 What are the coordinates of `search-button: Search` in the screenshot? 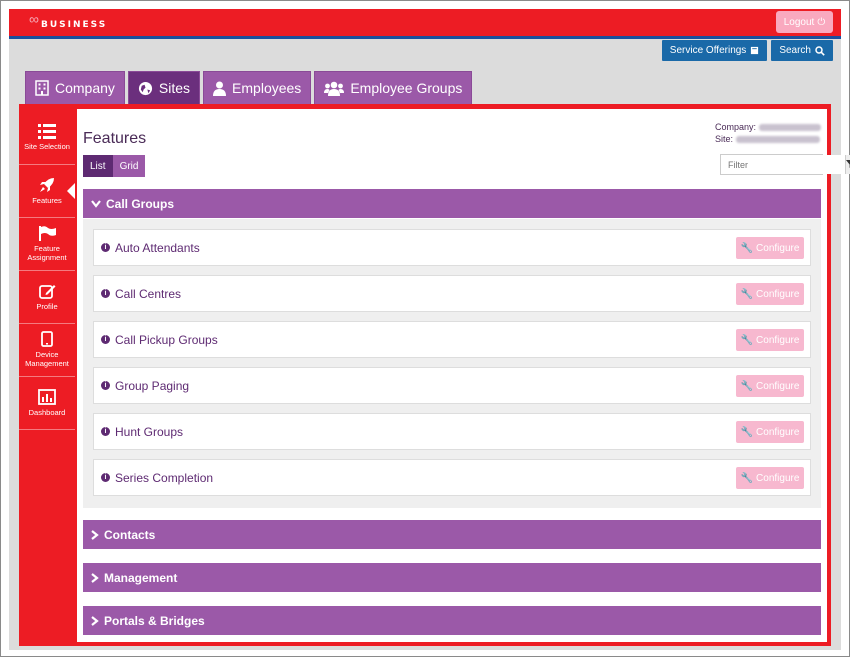 It's located at (802, 50).